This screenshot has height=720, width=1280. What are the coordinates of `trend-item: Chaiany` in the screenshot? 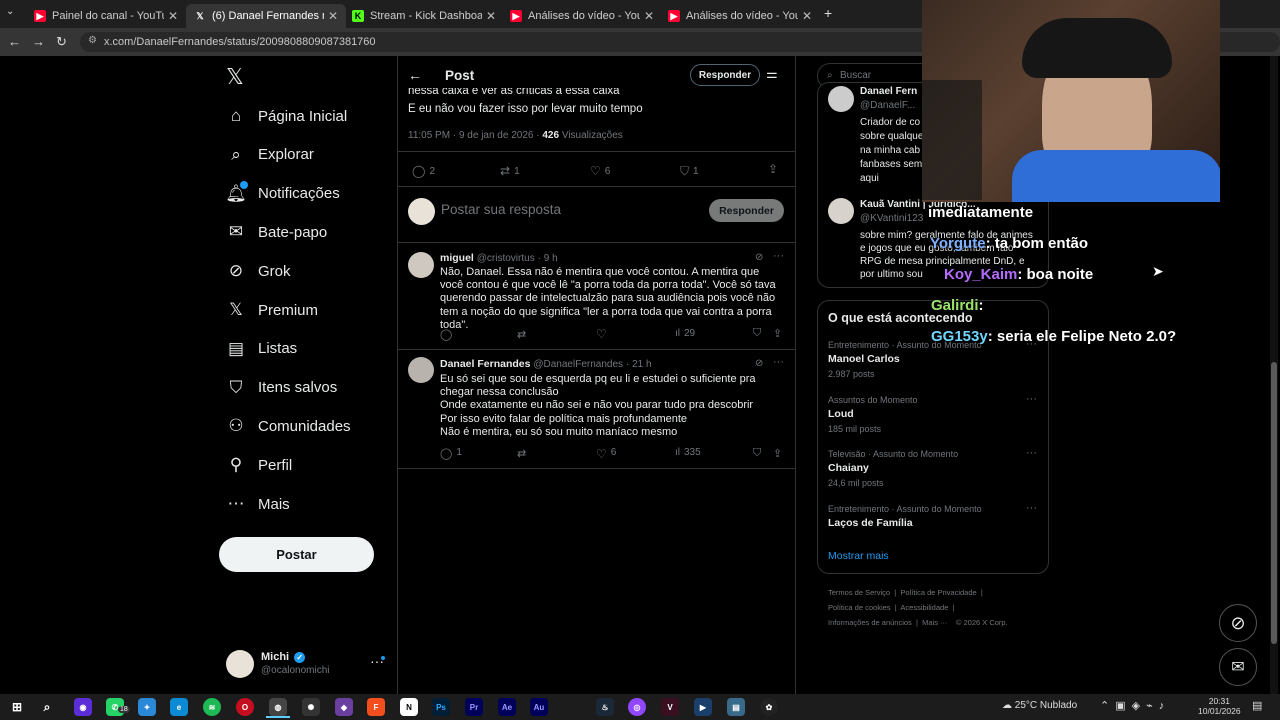 It's located at (848, 468).